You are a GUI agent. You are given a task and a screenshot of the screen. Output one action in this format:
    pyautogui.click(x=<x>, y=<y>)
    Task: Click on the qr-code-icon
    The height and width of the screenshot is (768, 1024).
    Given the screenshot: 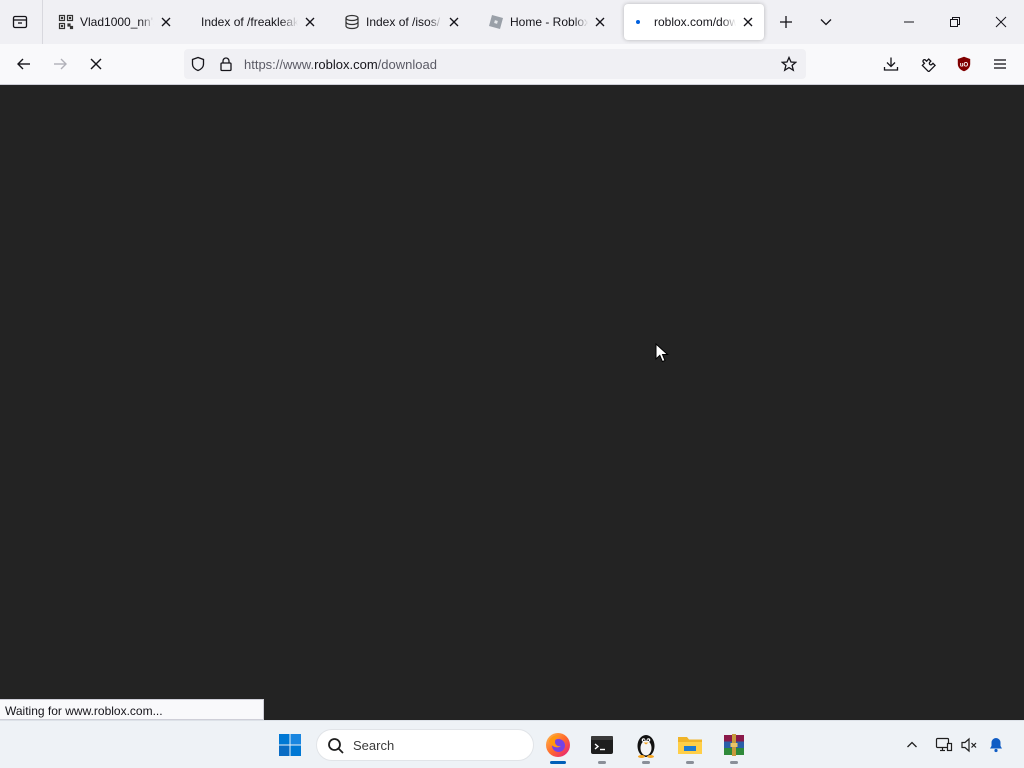 What is the action you would take?
    pyautogui.click(x=66, y=22)
    